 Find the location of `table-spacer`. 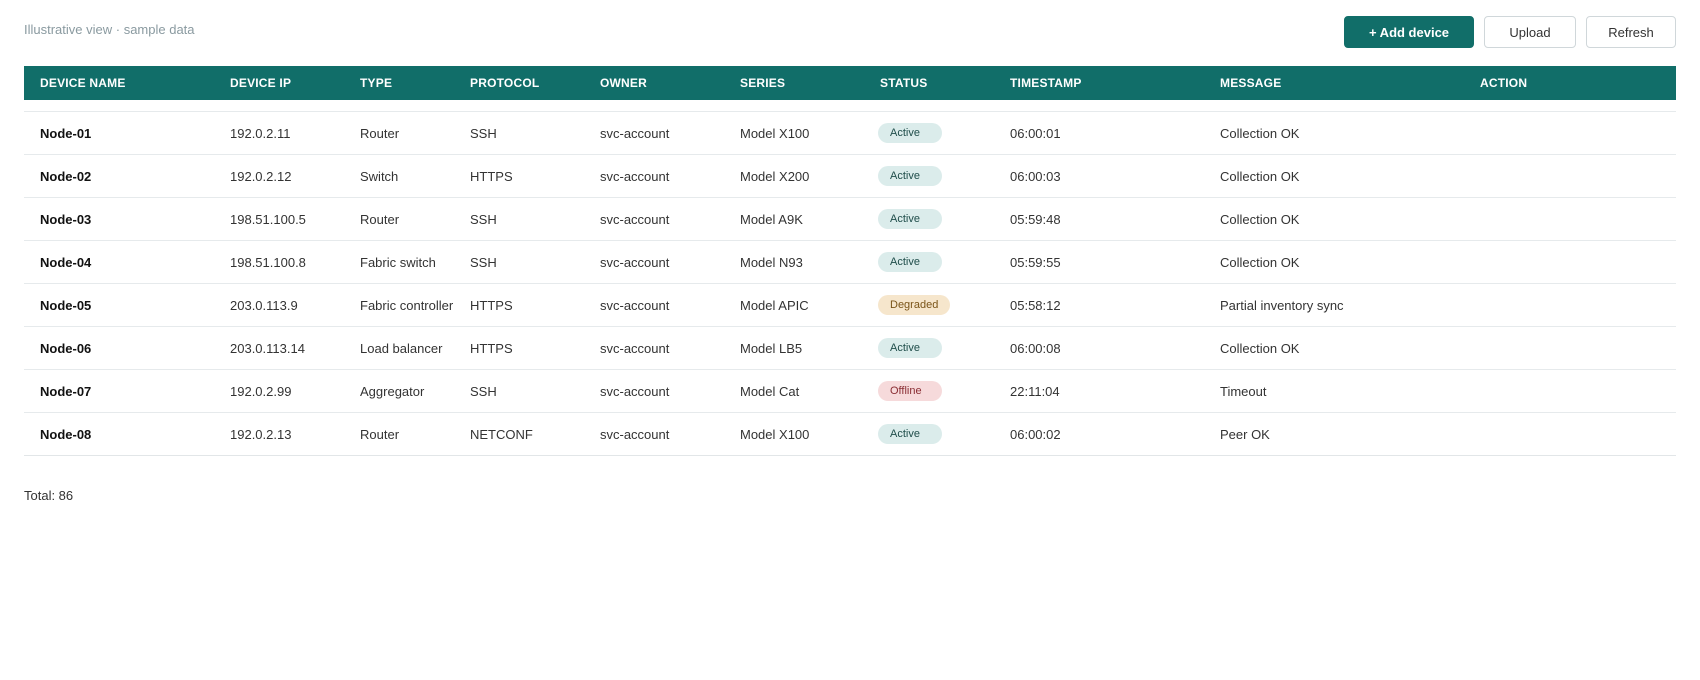

table-spacer is located at coordinates (850, 106).